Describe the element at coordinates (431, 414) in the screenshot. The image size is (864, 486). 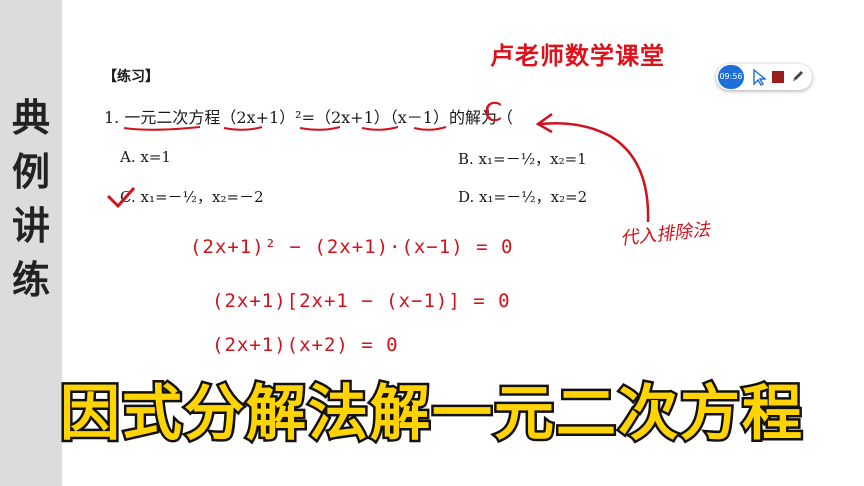
I see `video-banner-title: 因式分解法解一元二次方程` at that location.